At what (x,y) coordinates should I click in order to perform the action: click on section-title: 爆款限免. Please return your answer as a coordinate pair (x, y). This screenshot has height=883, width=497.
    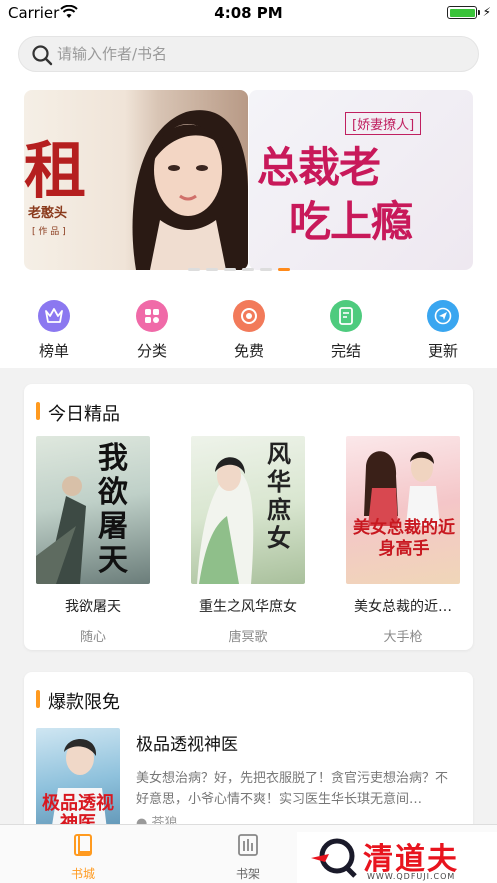
    Looking at the image, I should click on (84, 702).